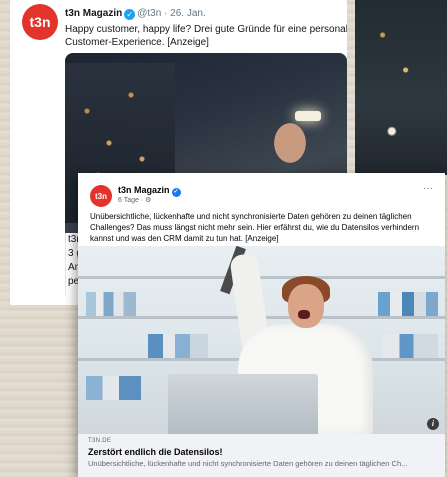 The image size is (447, 477). I want to click on link-title: Zerstört endlich die Datensilos!, so click(261, 452).